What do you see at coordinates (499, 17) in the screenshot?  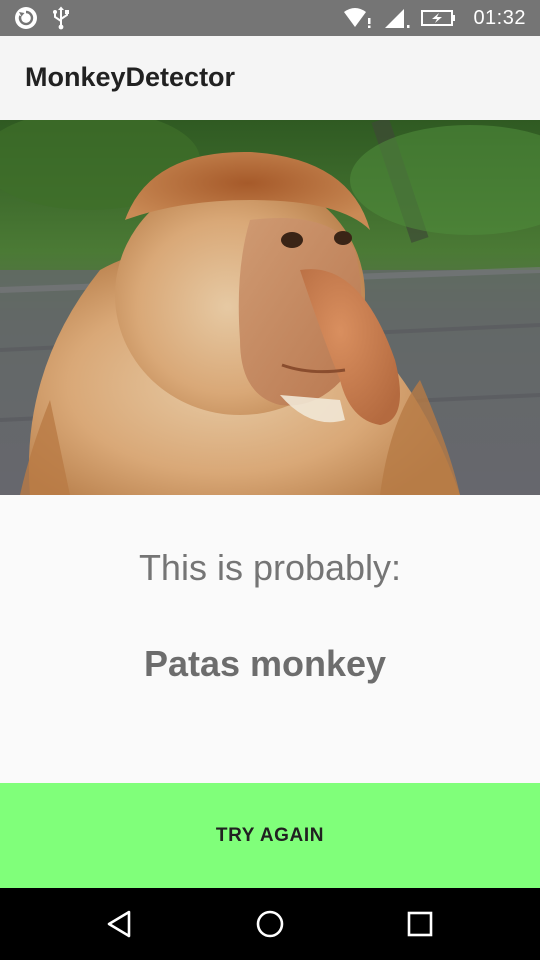 I see `status-time: 01:32` at bounding box center [499, 17].